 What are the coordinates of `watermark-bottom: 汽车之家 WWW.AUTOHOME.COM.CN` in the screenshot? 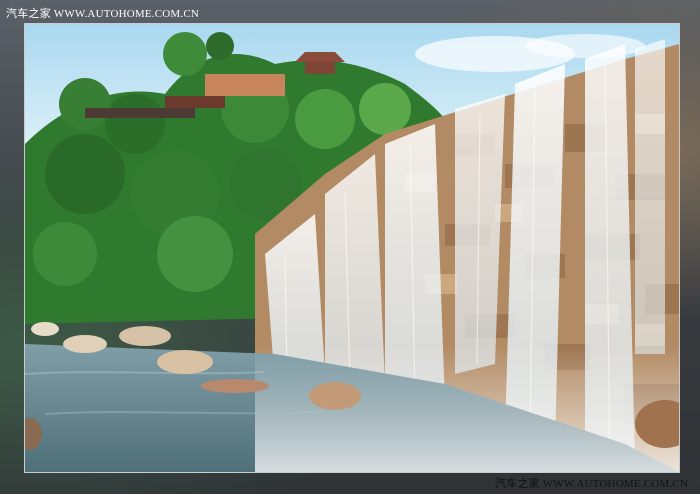 It's located at (591, 484).